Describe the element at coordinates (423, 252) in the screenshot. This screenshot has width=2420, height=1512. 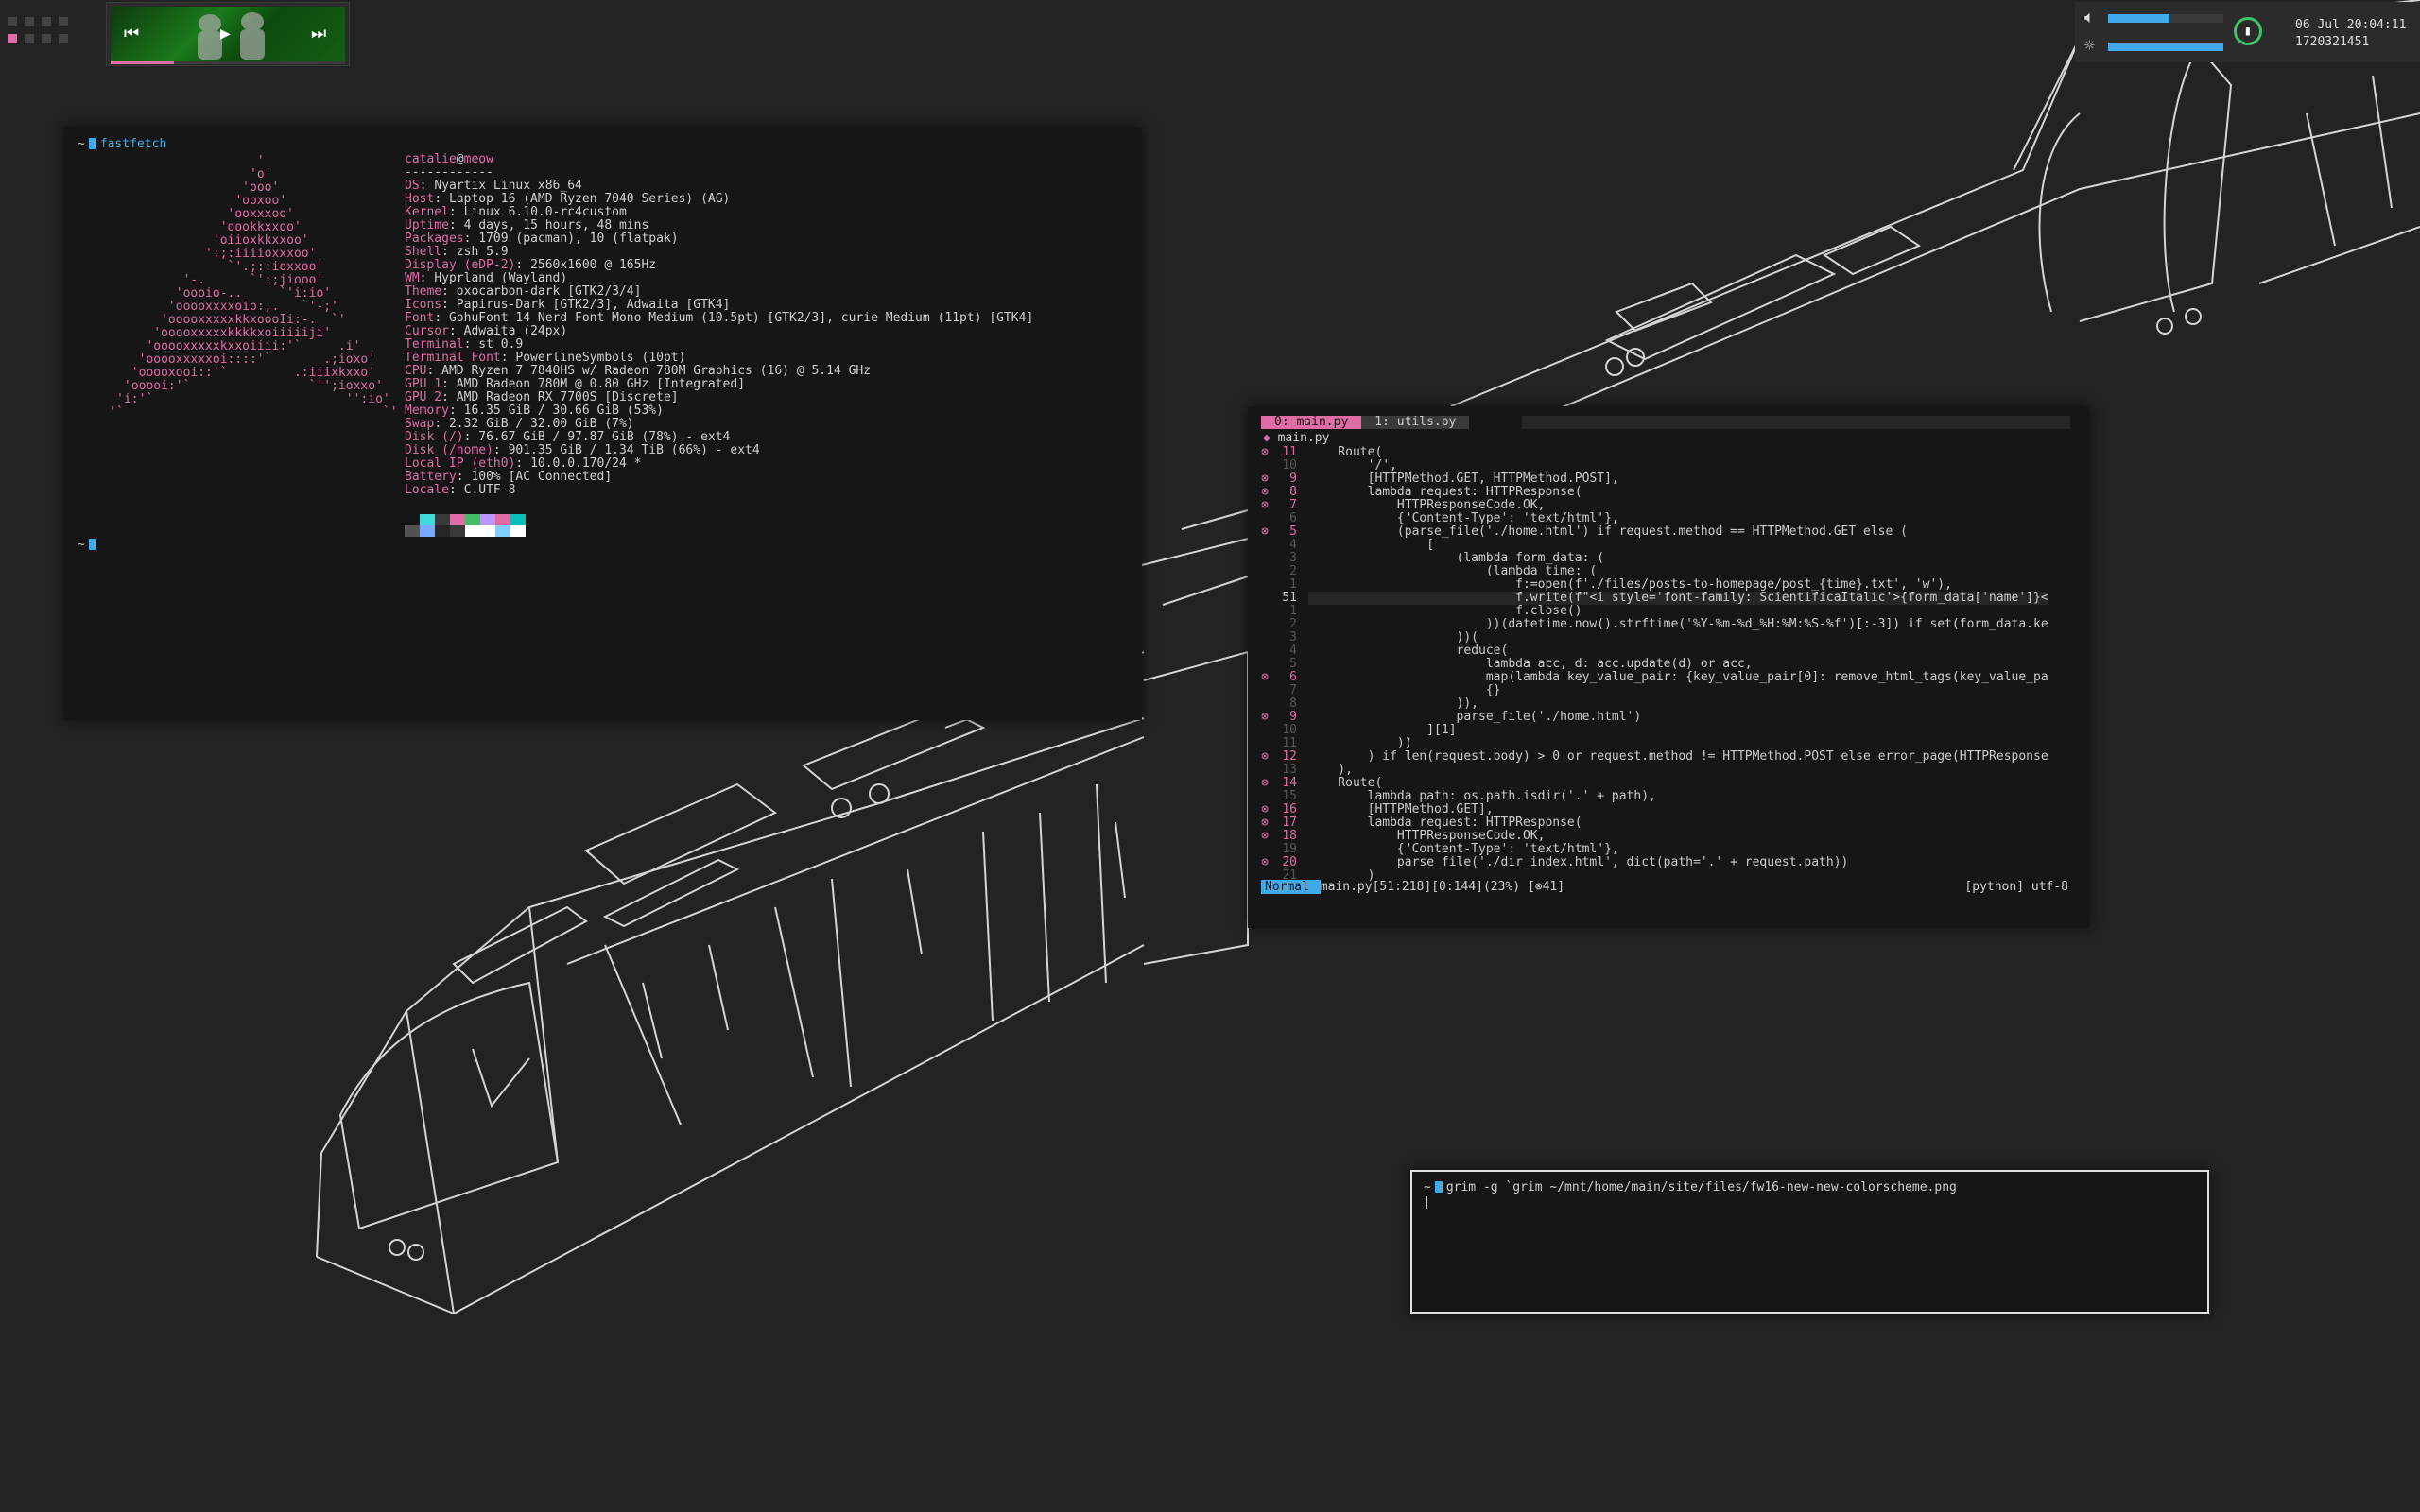
I see `info-key: Shell` at that location.